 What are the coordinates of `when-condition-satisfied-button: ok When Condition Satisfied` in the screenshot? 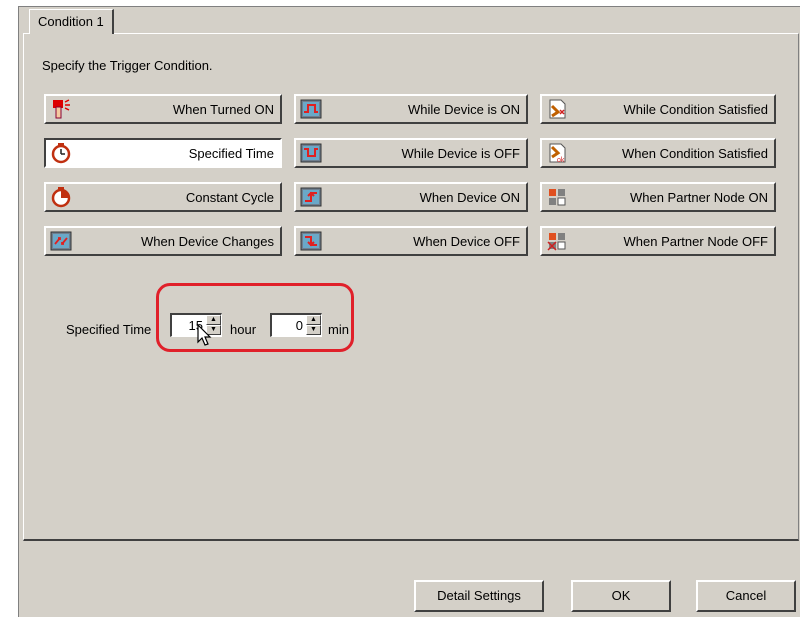 It's located at (658, 153).